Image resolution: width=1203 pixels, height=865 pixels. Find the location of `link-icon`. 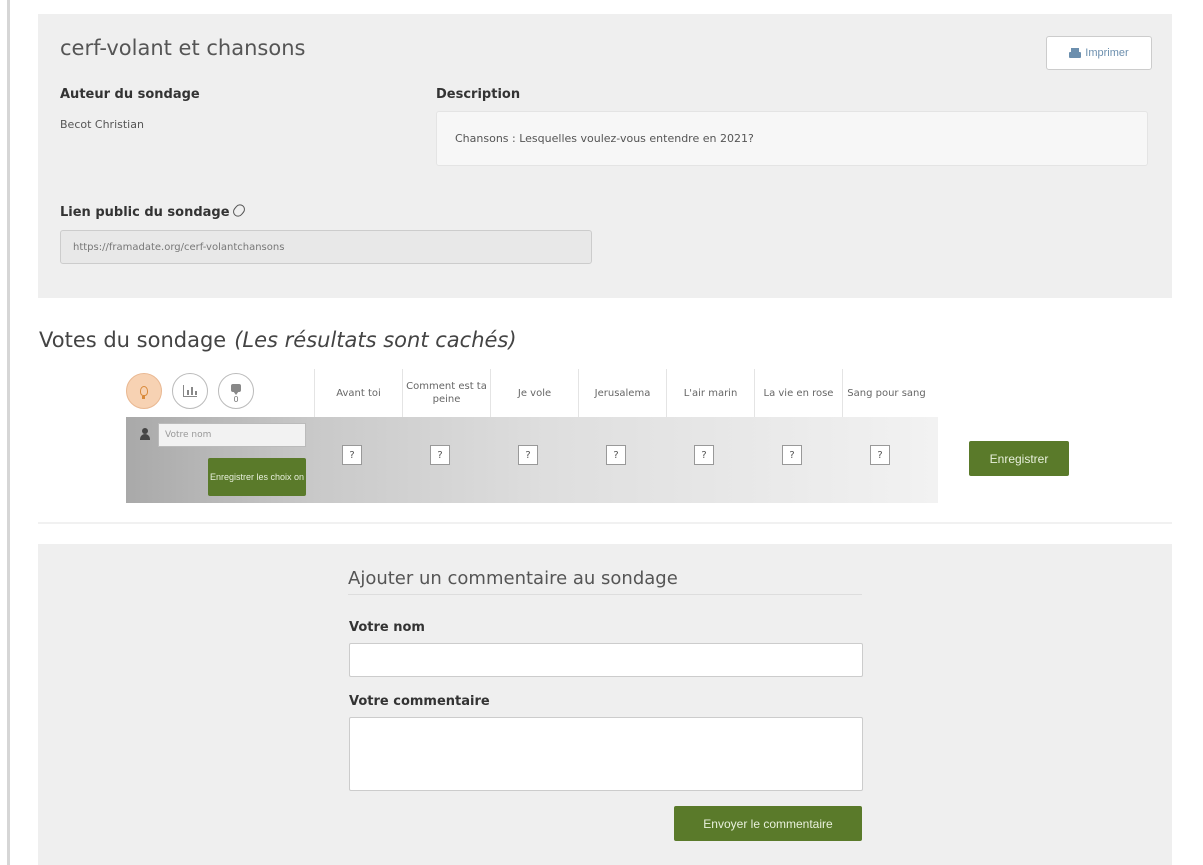

link-icon is located at coordinates (238, 210).